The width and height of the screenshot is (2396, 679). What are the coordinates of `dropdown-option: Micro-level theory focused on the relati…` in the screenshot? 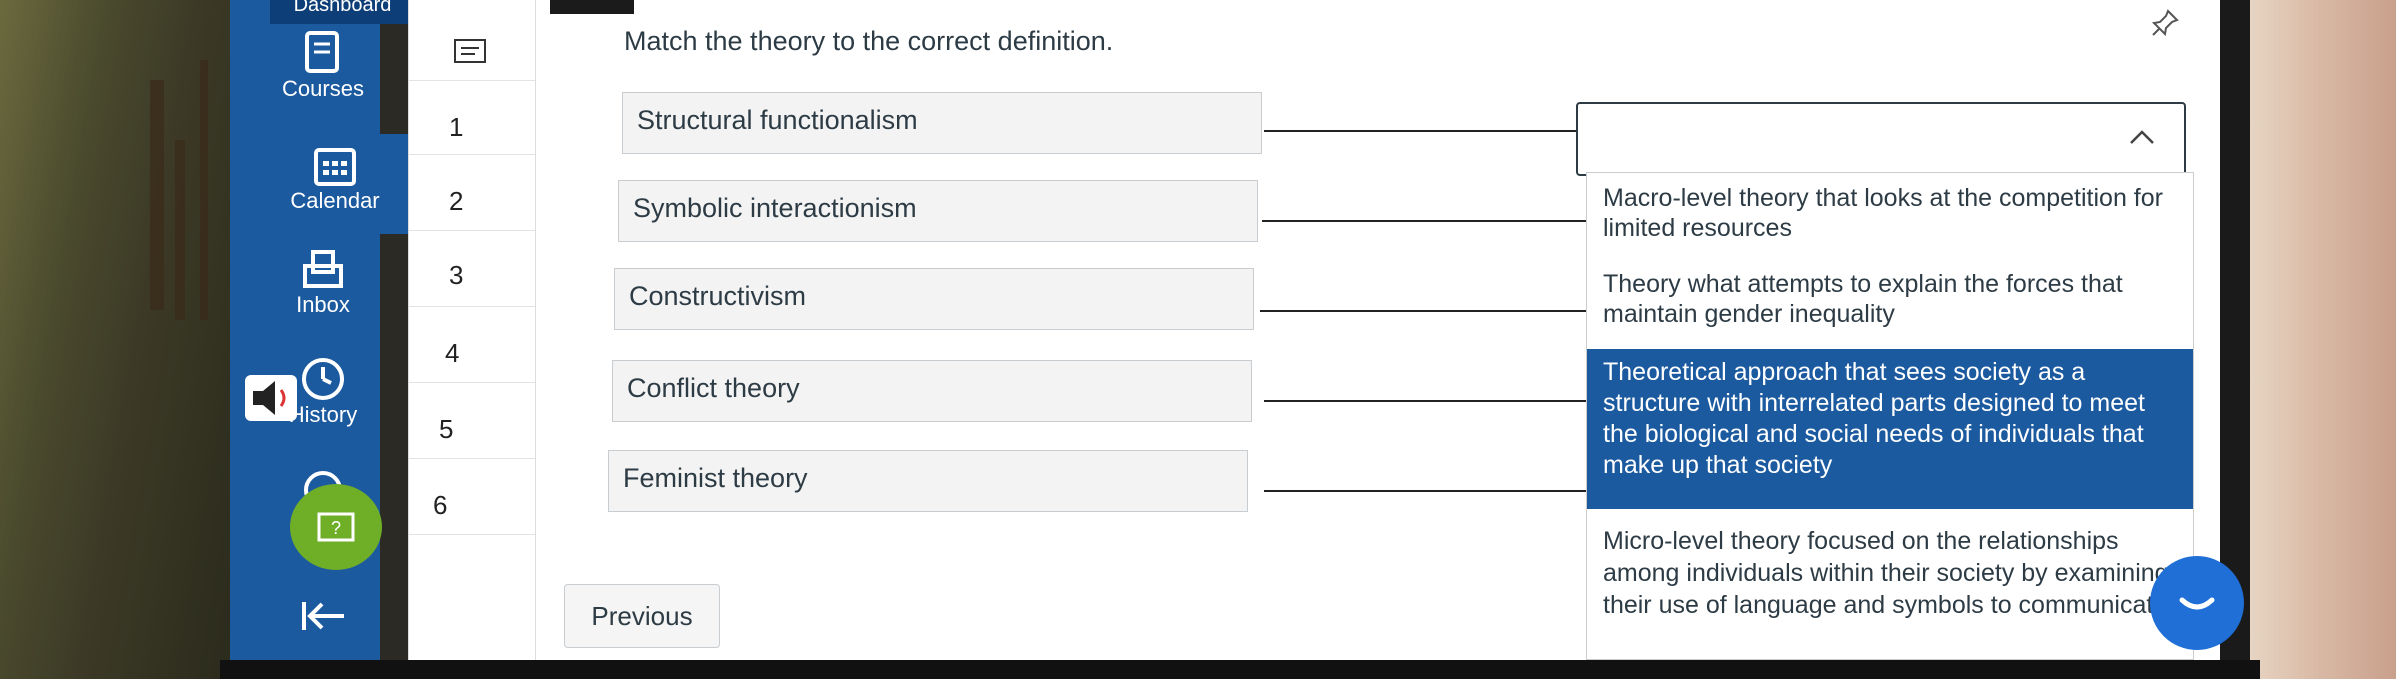 It's located at (1890, 591).